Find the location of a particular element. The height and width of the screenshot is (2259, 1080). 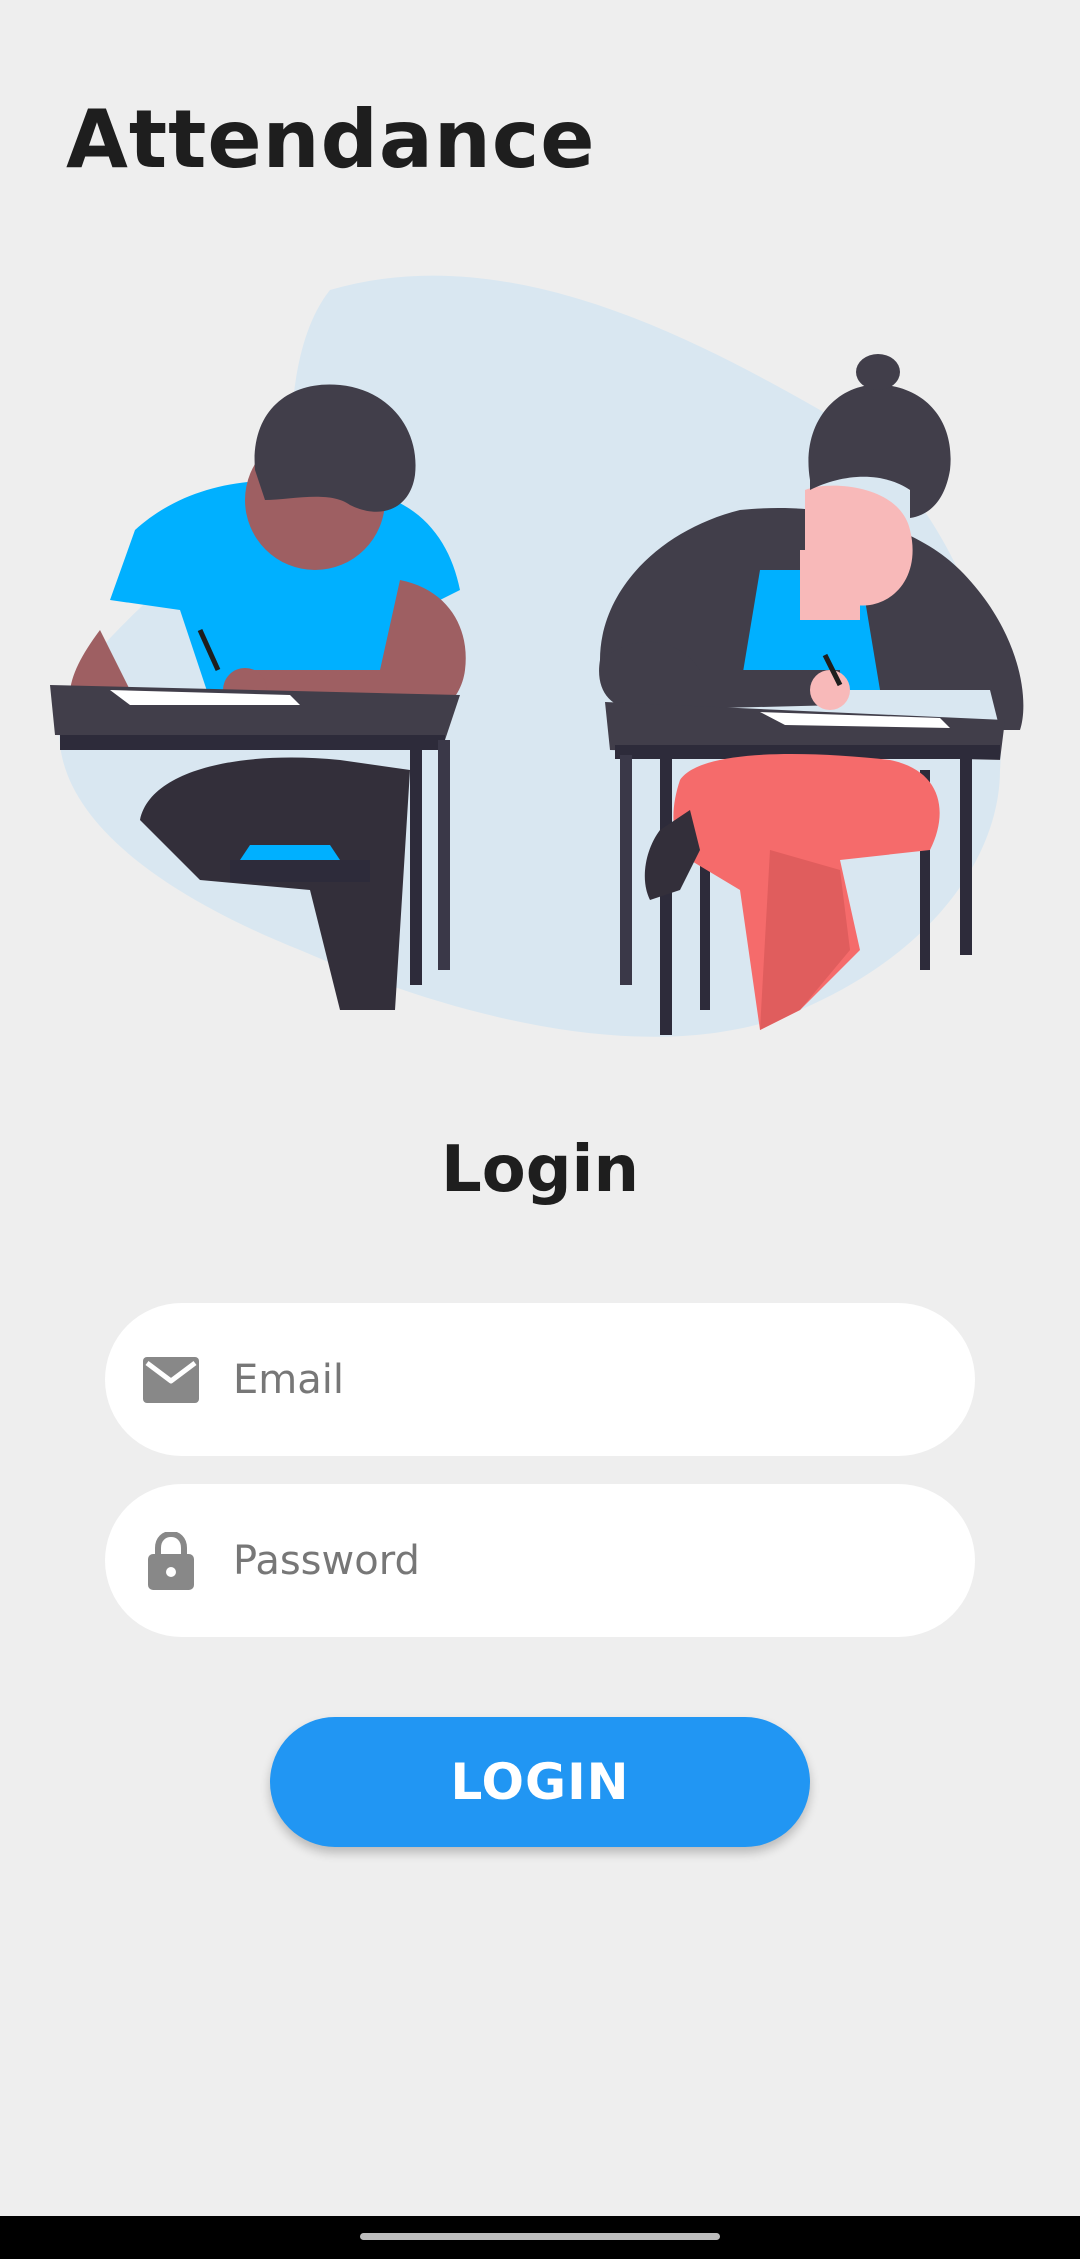

lock-icon is located at coordinates (171, 1561).